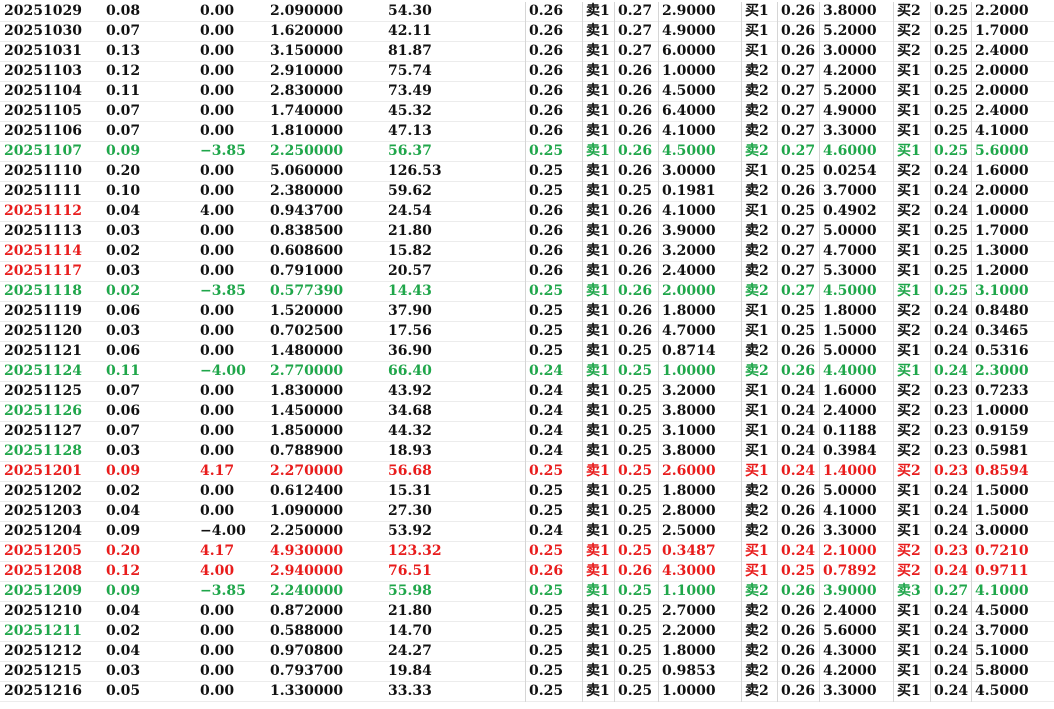 The image size is (1054, 709). Describe the element at coordinates (223, 151) in the screenshot. I see `change-cell: −3.85` at that location.